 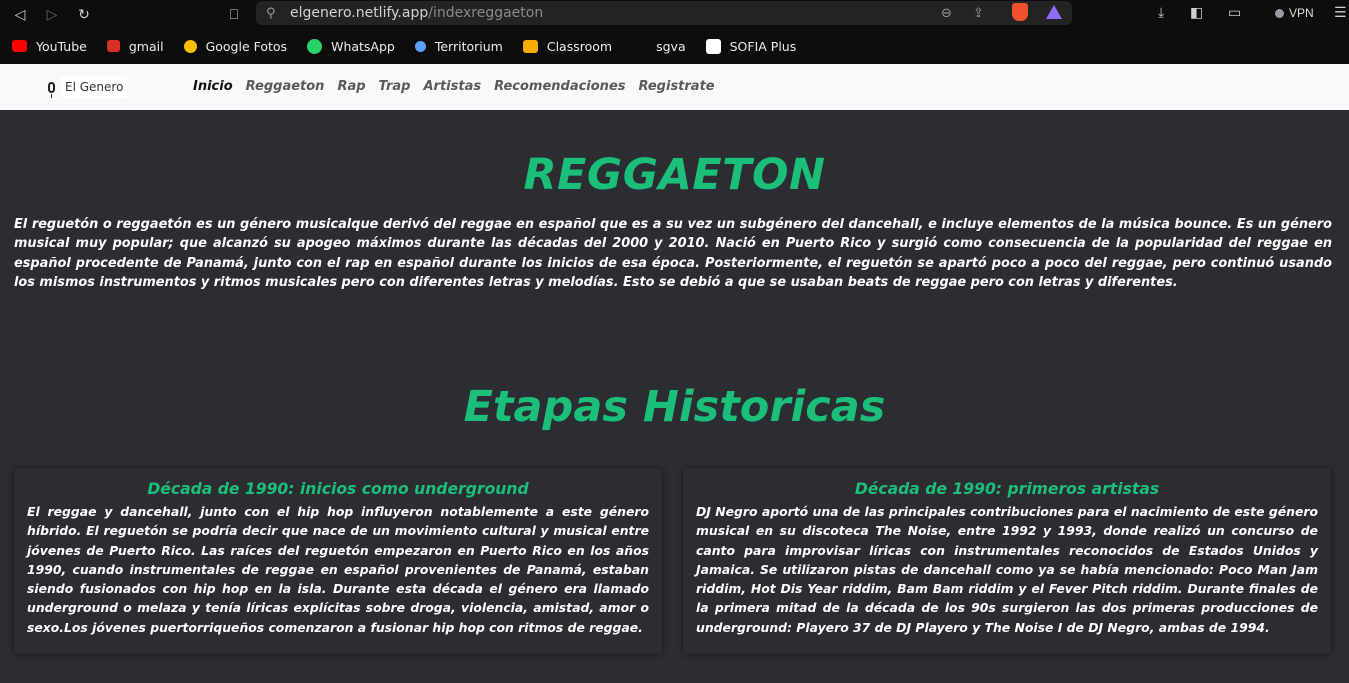 What do you see at coordinates (1301, 13) in the screenshot?
I see `vpn-label: VPN` at bounding box center [1301, 13].